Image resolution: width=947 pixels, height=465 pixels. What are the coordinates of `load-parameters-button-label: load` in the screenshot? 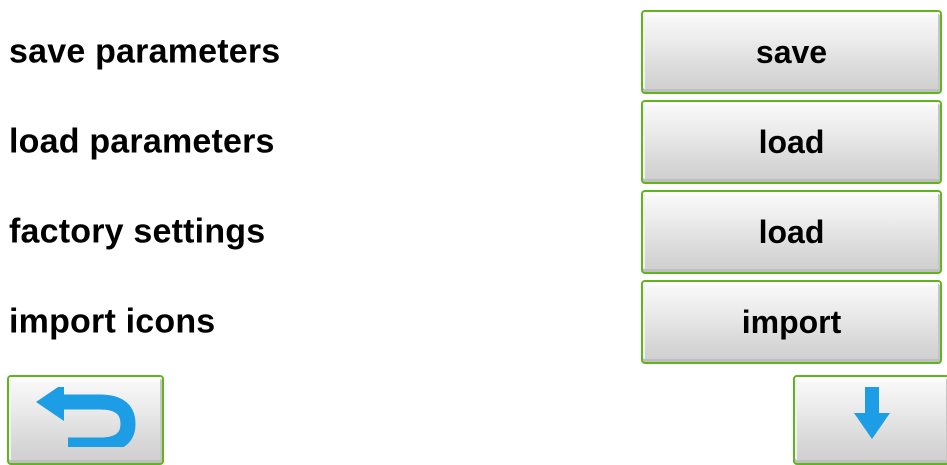 It's located at (791, 141).